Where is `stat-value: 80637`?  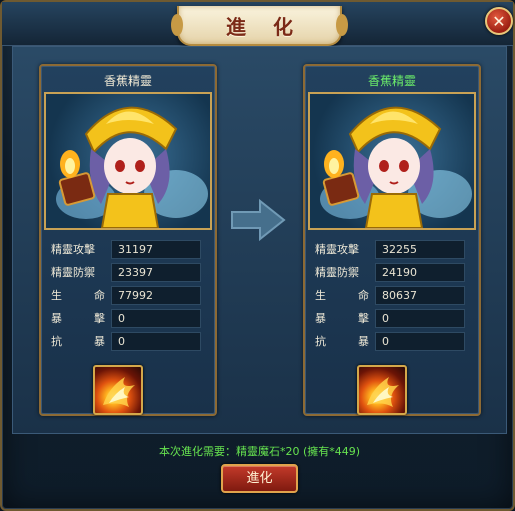 stat-value: 80637 is located at coordinates (420, 295).